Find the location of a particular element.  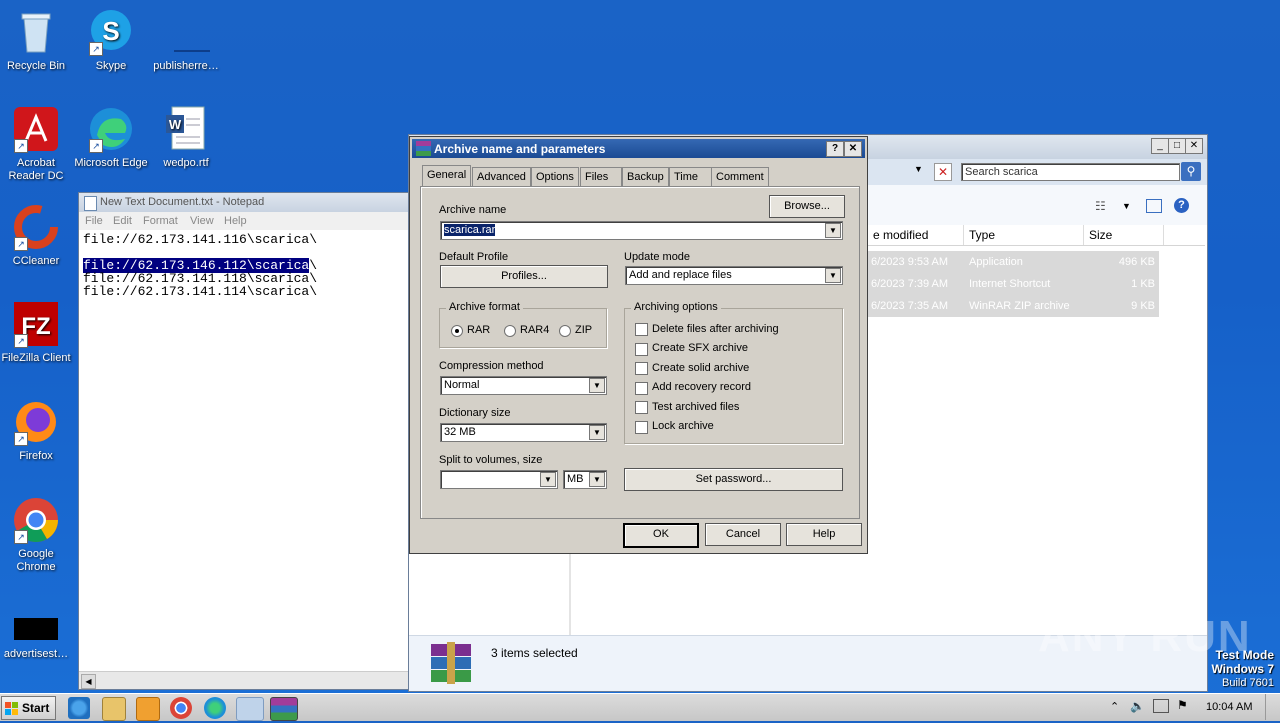

tab-comment: Comment is located at coordinates (740, 176).